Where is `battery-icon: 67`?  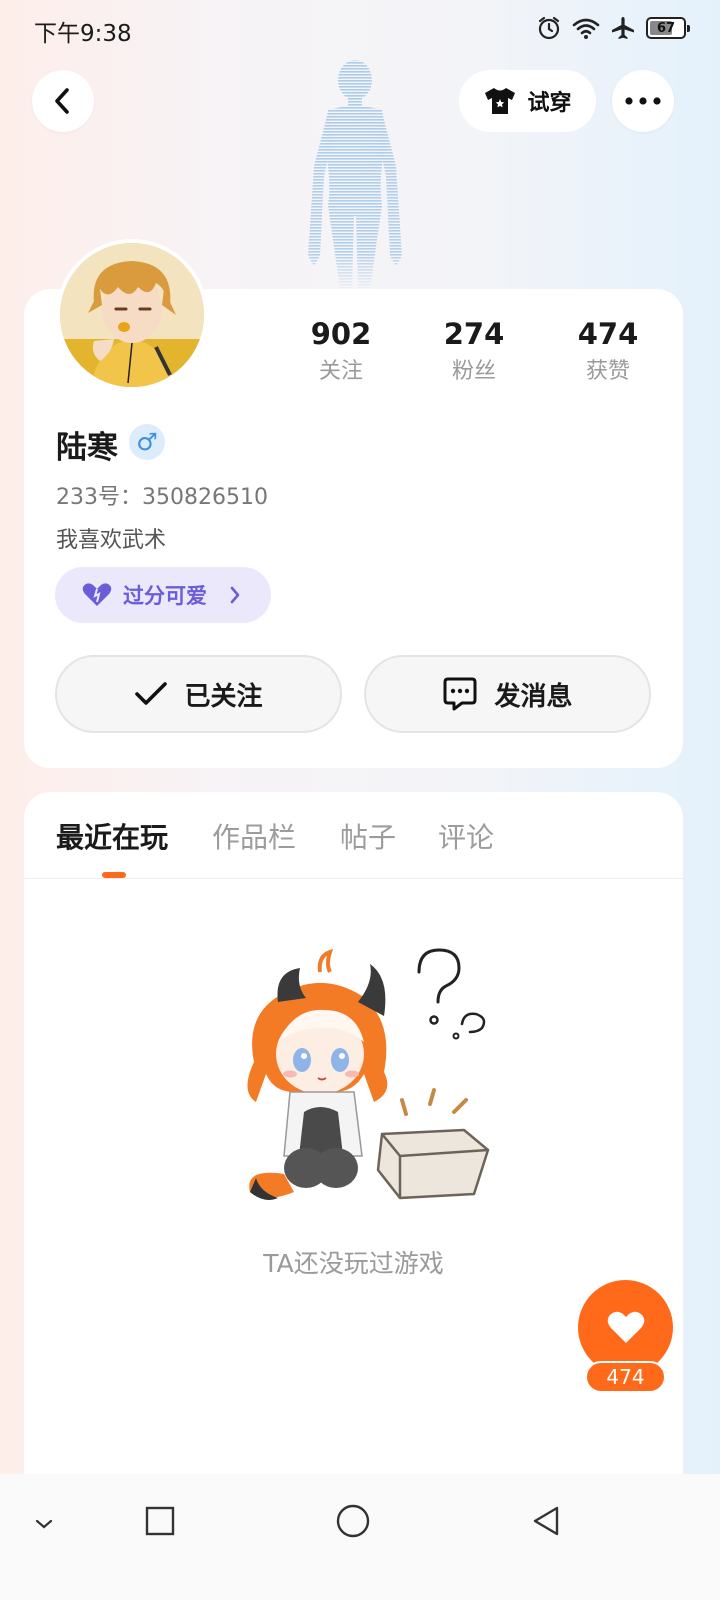 battery-icon: 67 is located at coordinates (668, 28).